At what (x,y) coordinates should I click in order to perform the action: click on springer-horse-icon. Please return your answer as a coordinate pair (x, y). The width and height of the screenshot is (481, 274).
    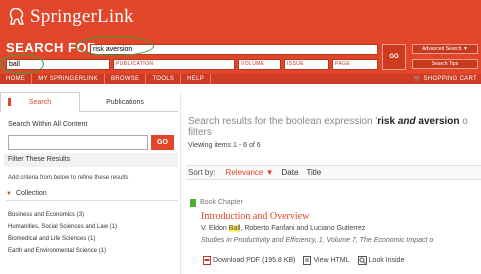
    Looking at the image, I should click on (16, 16).